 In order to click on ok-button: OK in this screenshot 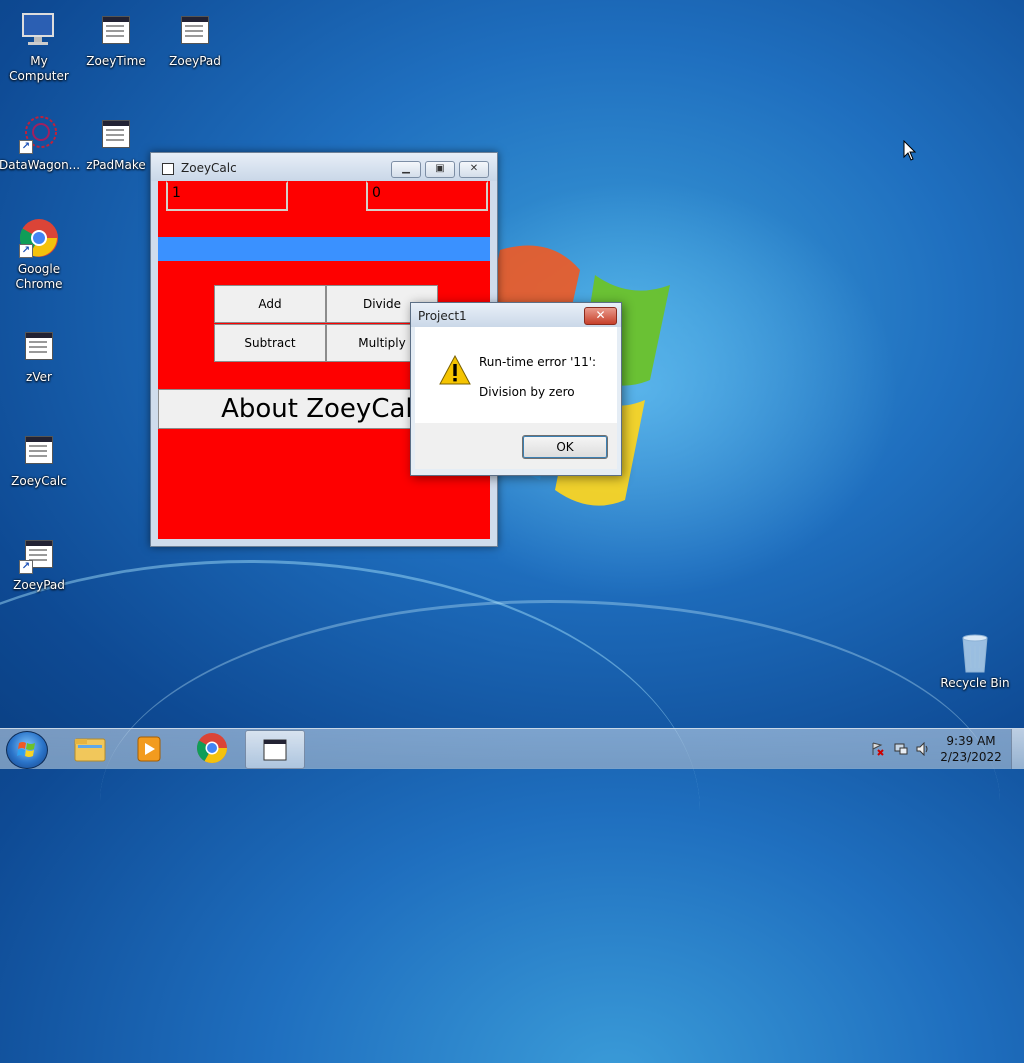, I will do `click(565, 447)`.